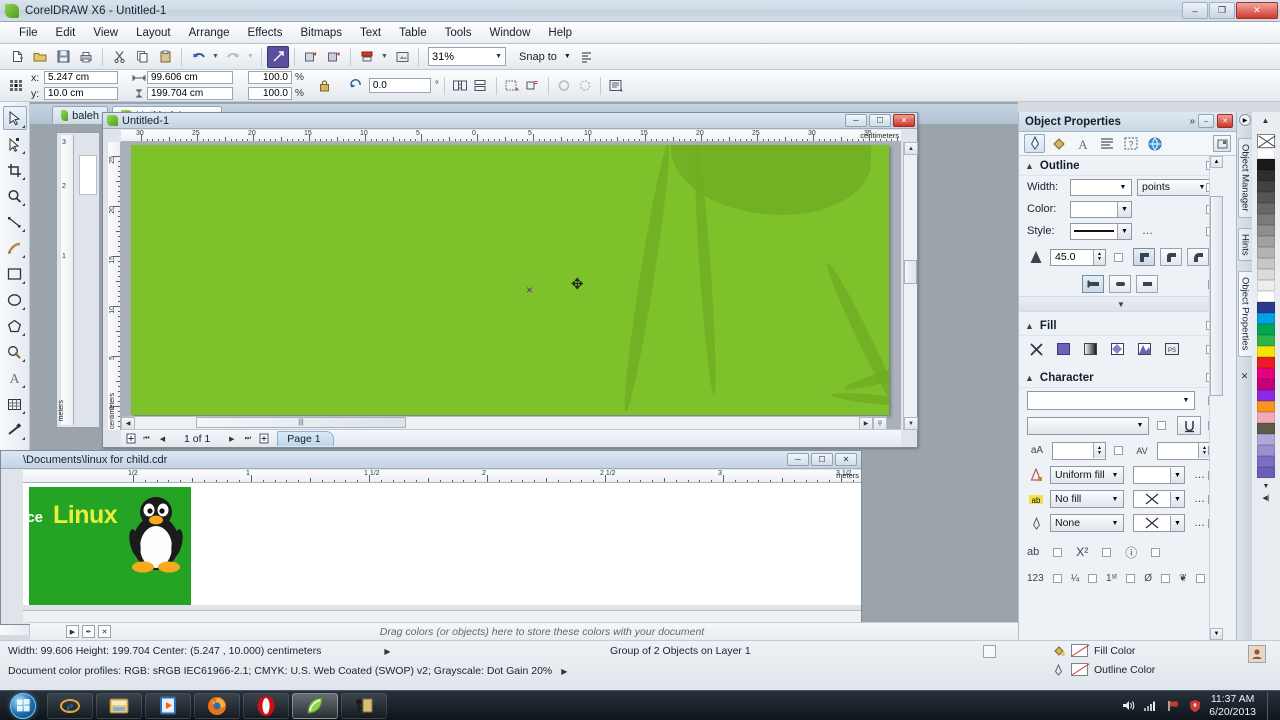 The width and height of the screenshot is (1280, 720). What do you see at coordinates (880, 120) in the screenshot?
I see `child-restore-button: ☐` at bounding box center [880, 120].